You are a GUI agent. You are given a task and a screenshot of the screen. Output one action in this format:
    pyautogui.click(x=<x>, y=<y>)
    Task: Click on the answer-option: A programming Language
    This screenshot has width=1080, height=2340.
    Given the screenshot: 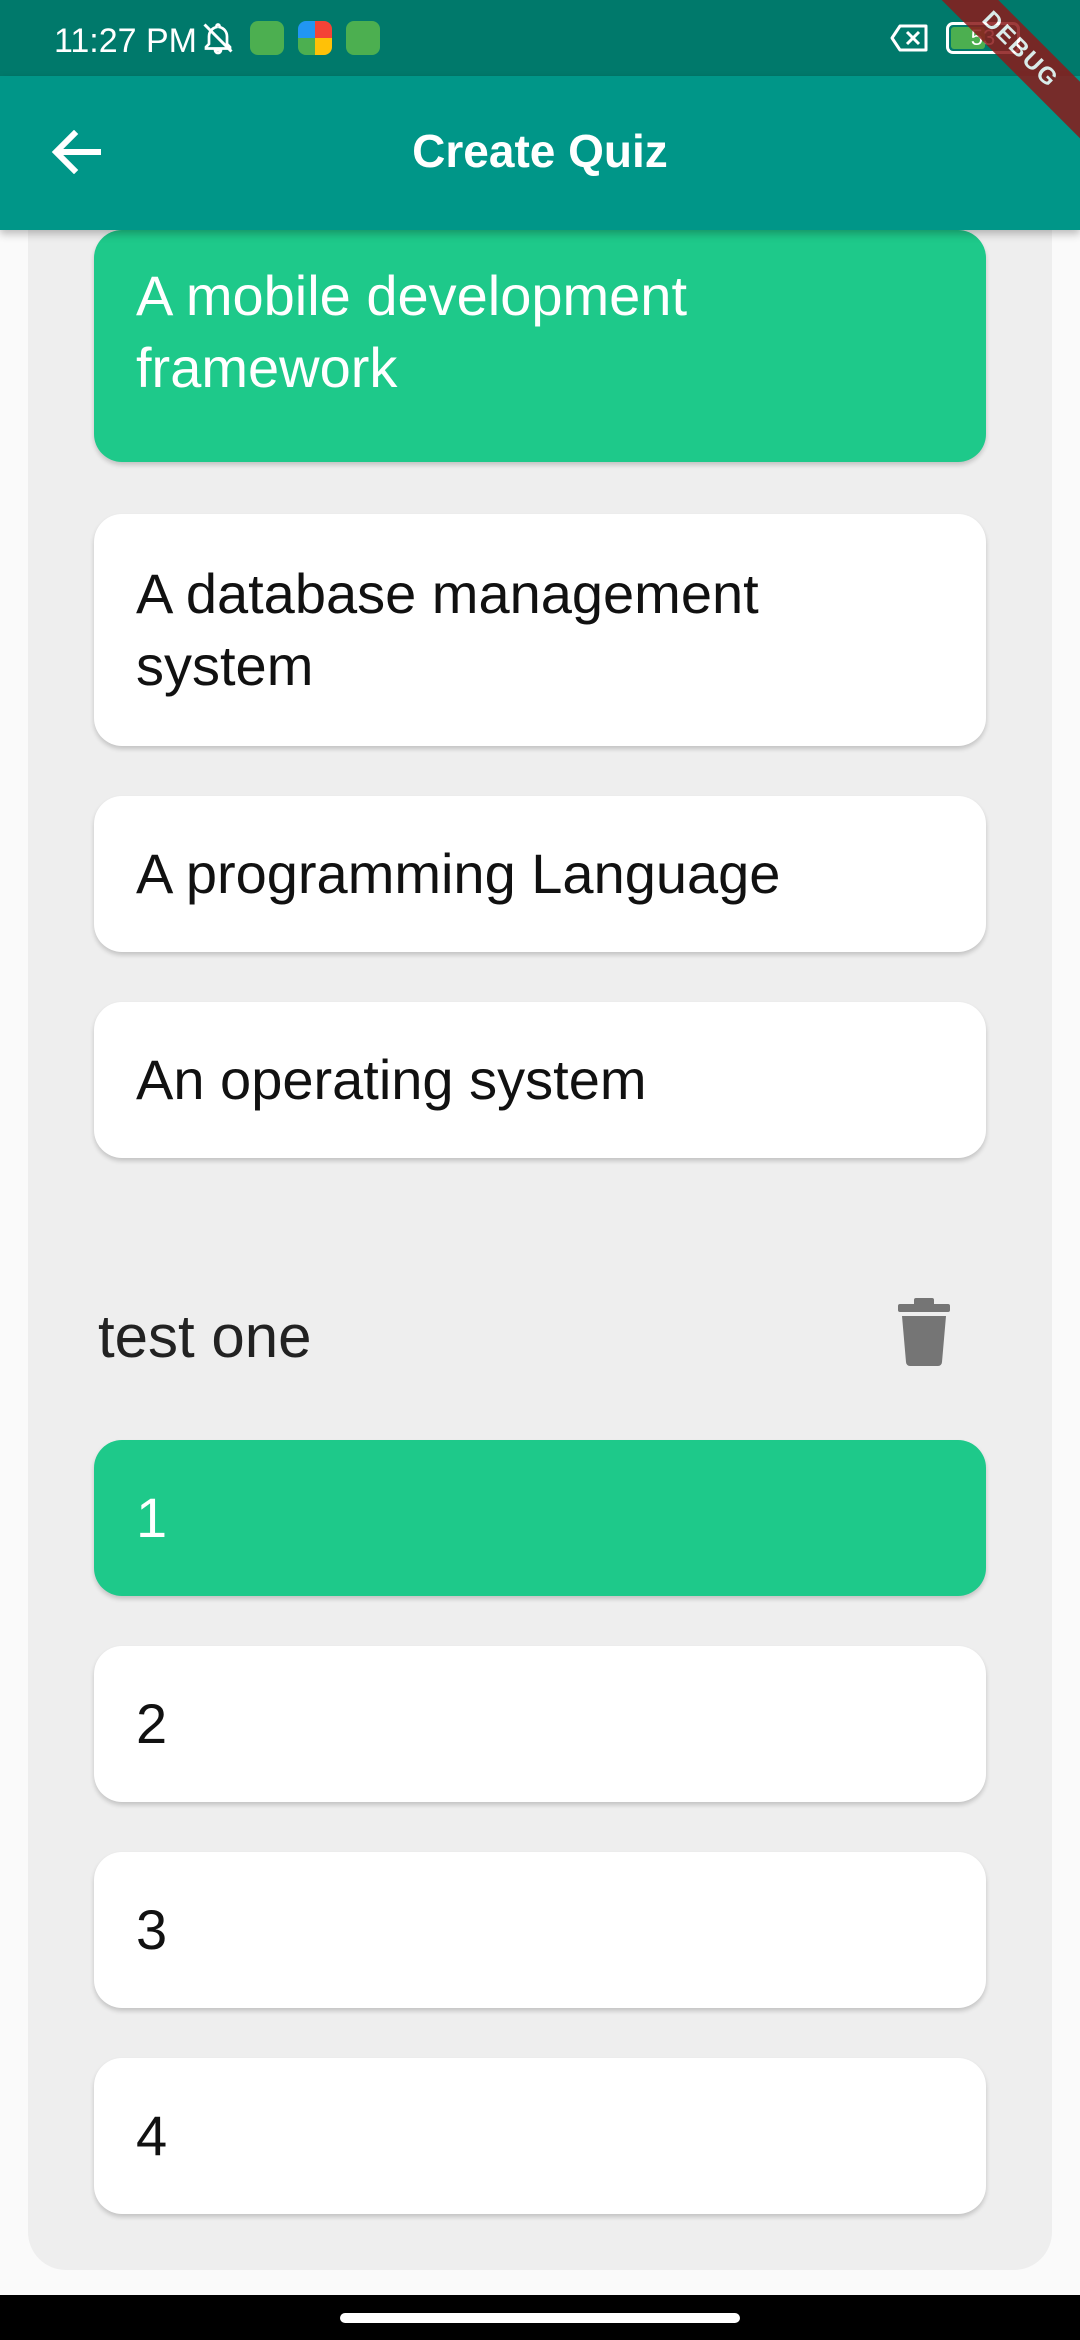 What is the action you would take?
    pyautogui.click(x=540, y=874)
    